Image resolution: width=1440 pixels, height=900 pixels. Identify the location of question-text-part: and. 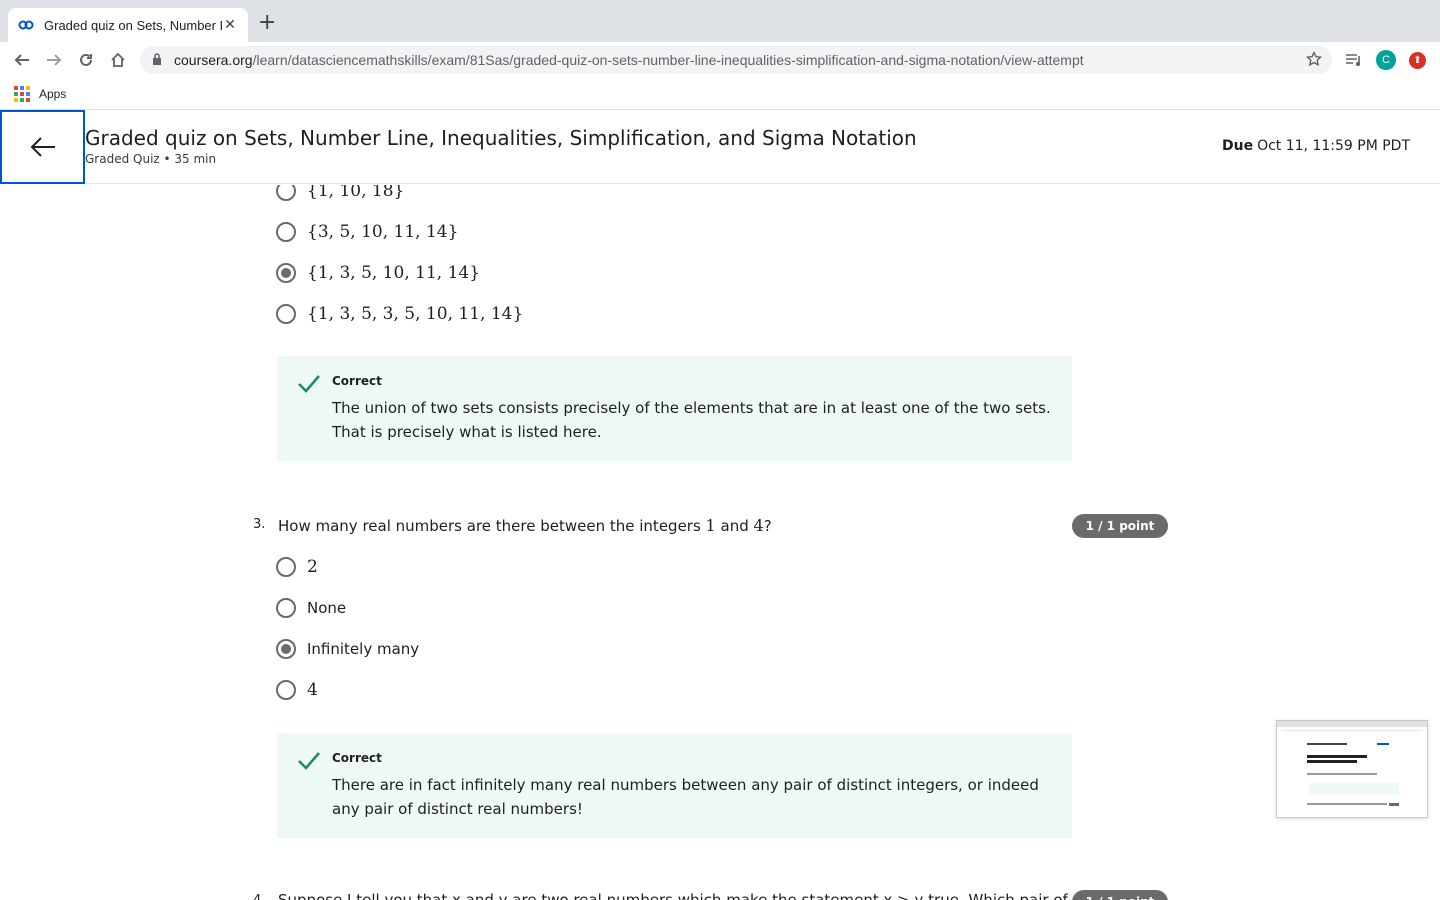
(734, 526).